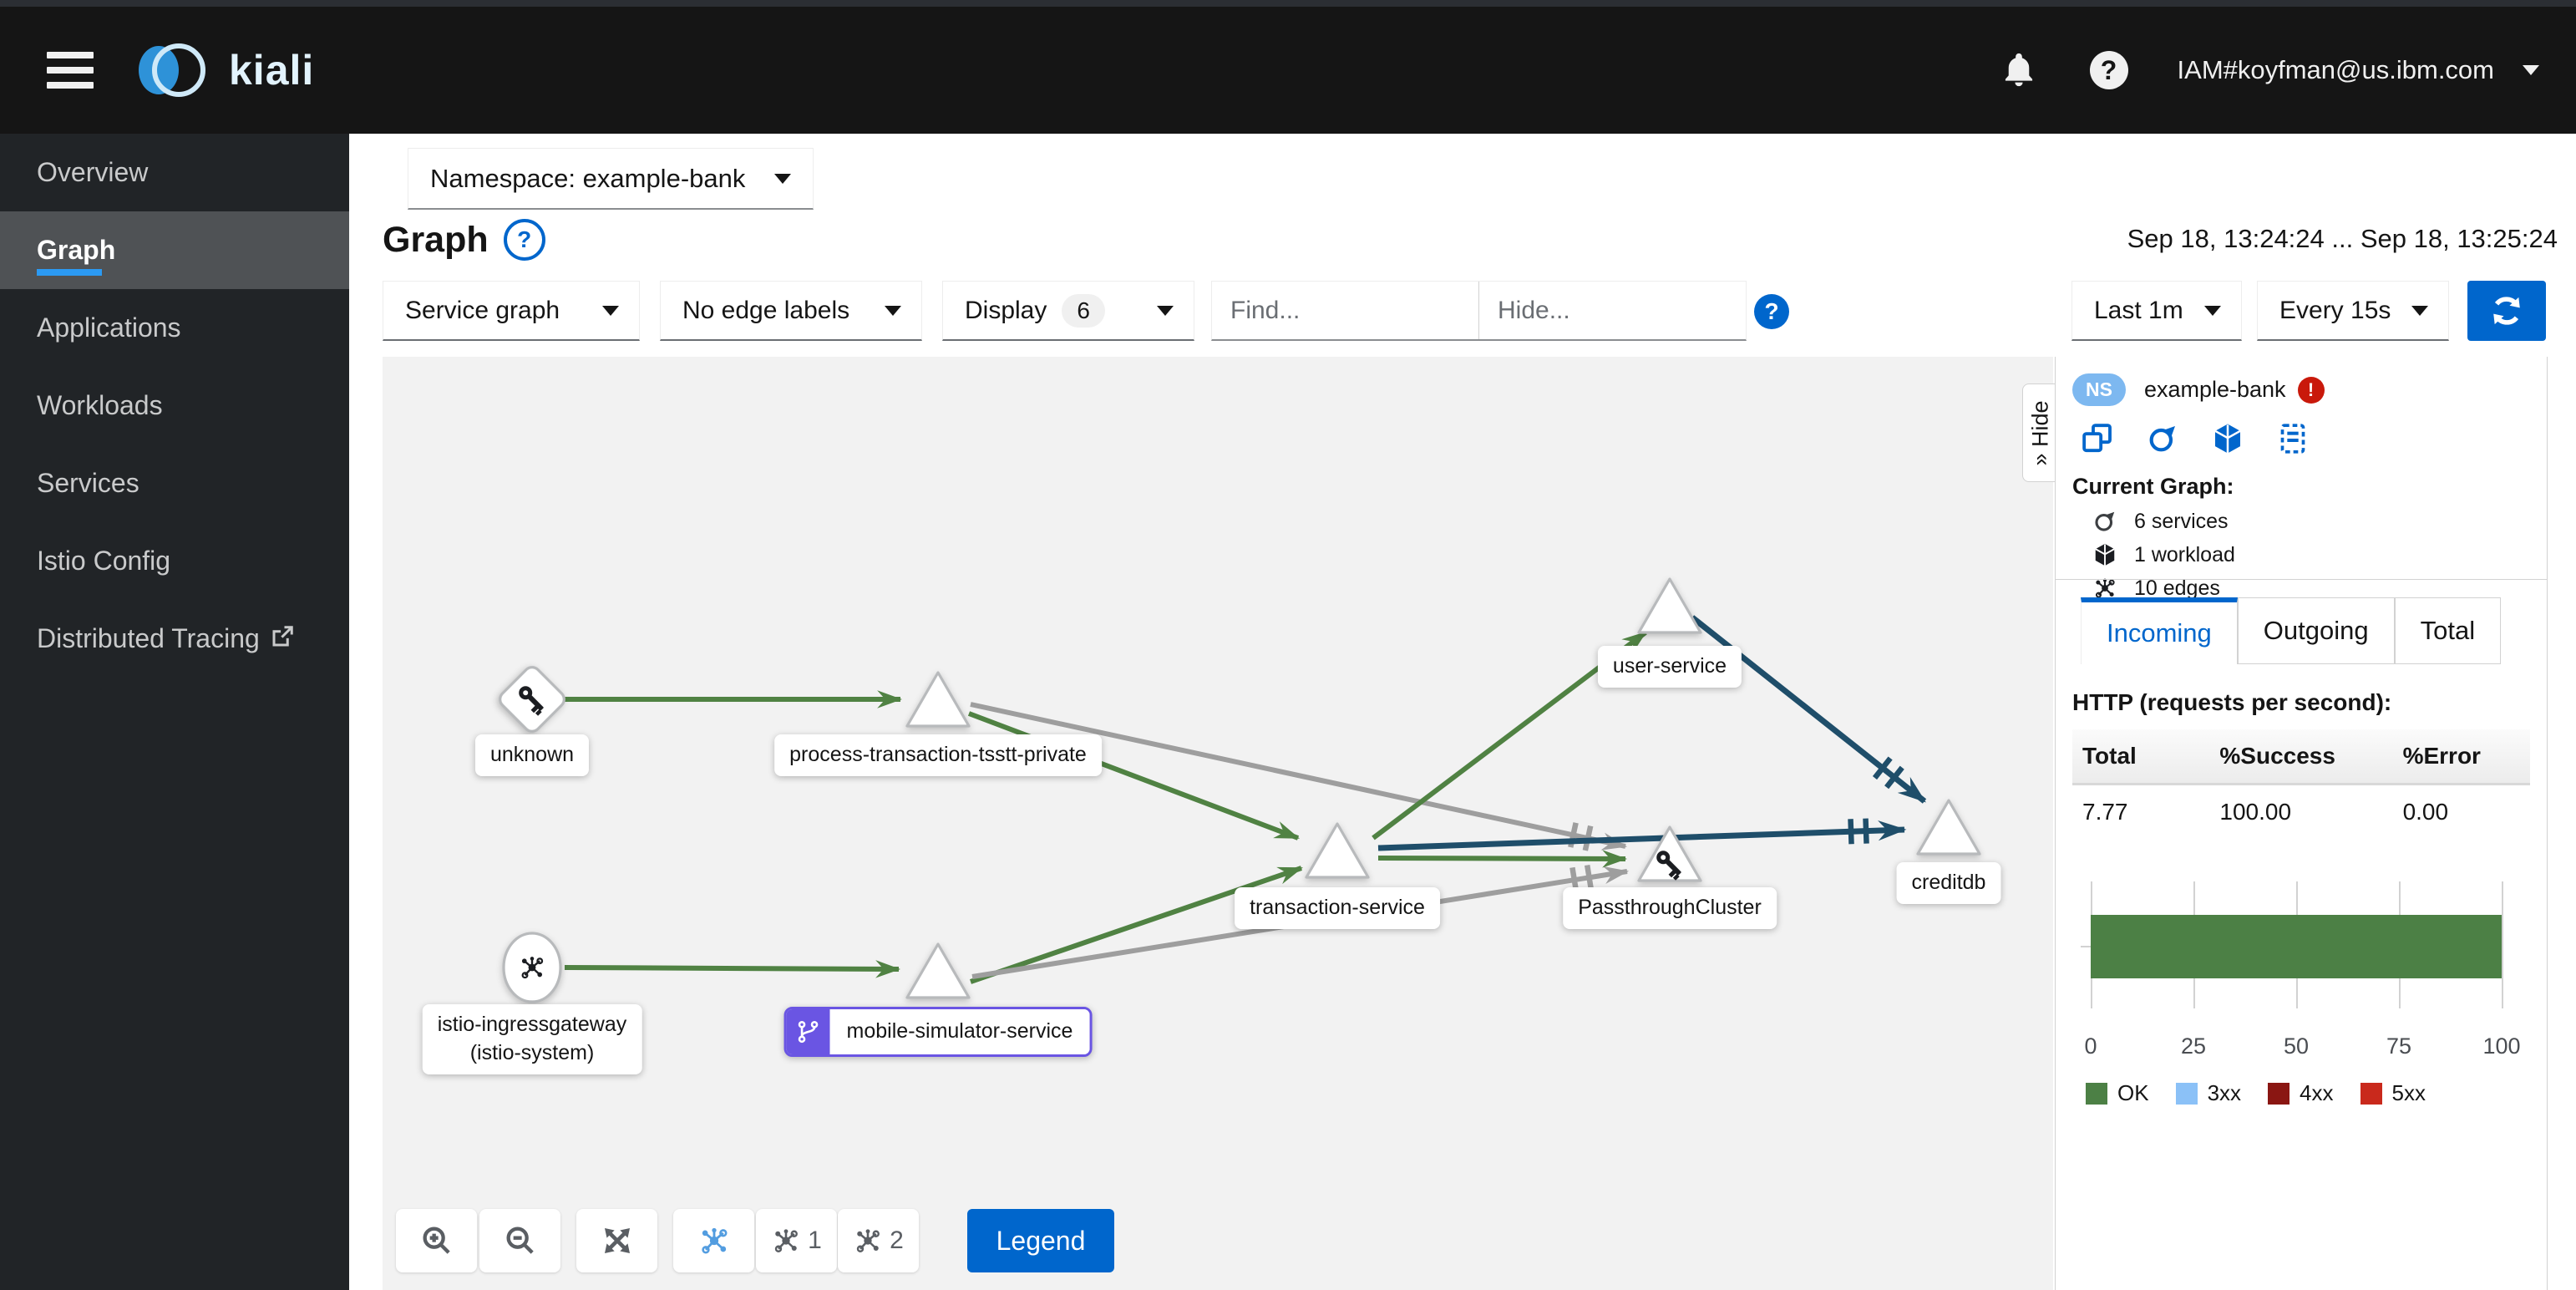  Describe the element at coordinates (2097, 438) in the screenshot. I see `applications-link-icon` at that location.